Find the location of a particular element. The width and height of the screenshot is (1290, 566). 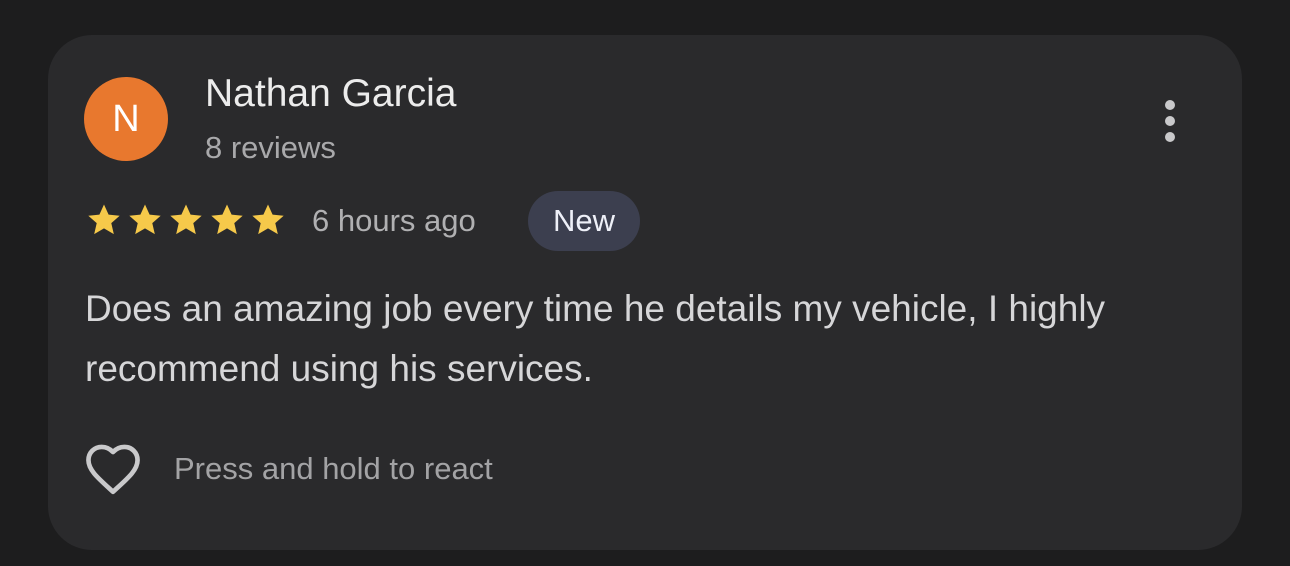

reviewer-name: Nathan Garcia is located at coordinates (330, 94).